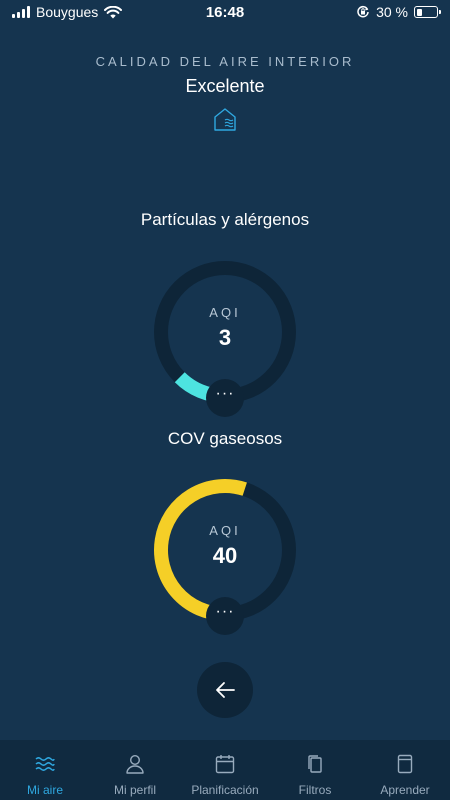  Describe the element at coordinates (427, 12) in the screenshot. I see `battery-icon` at that location.